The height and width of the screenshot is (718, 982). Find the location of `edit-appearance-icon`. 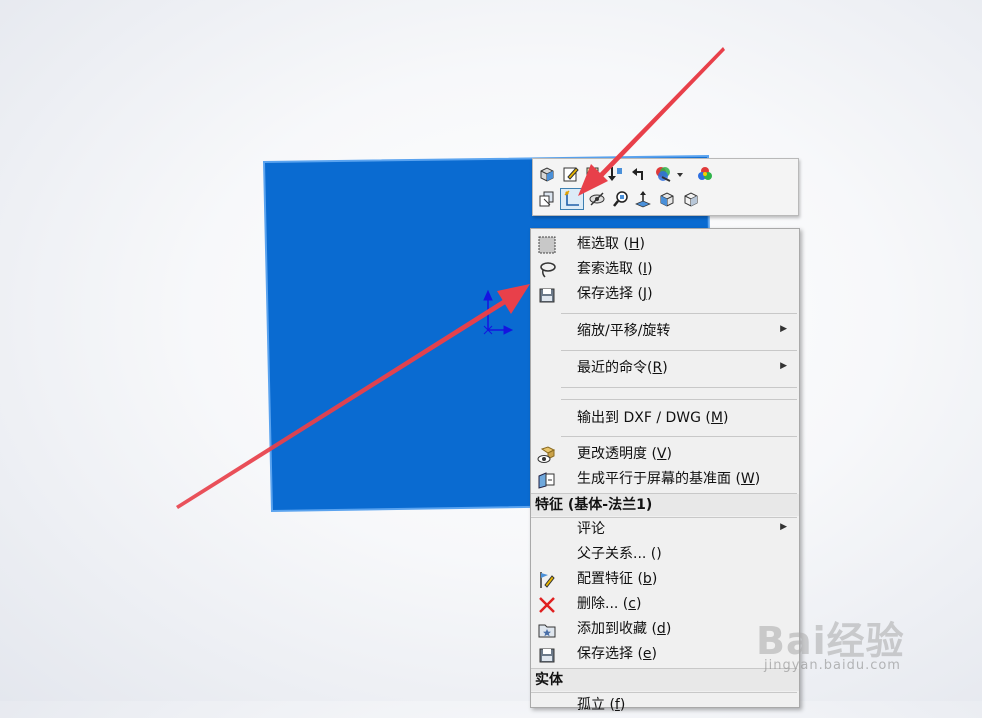

edit-appearance-icon is located at coordinates (705, 174).